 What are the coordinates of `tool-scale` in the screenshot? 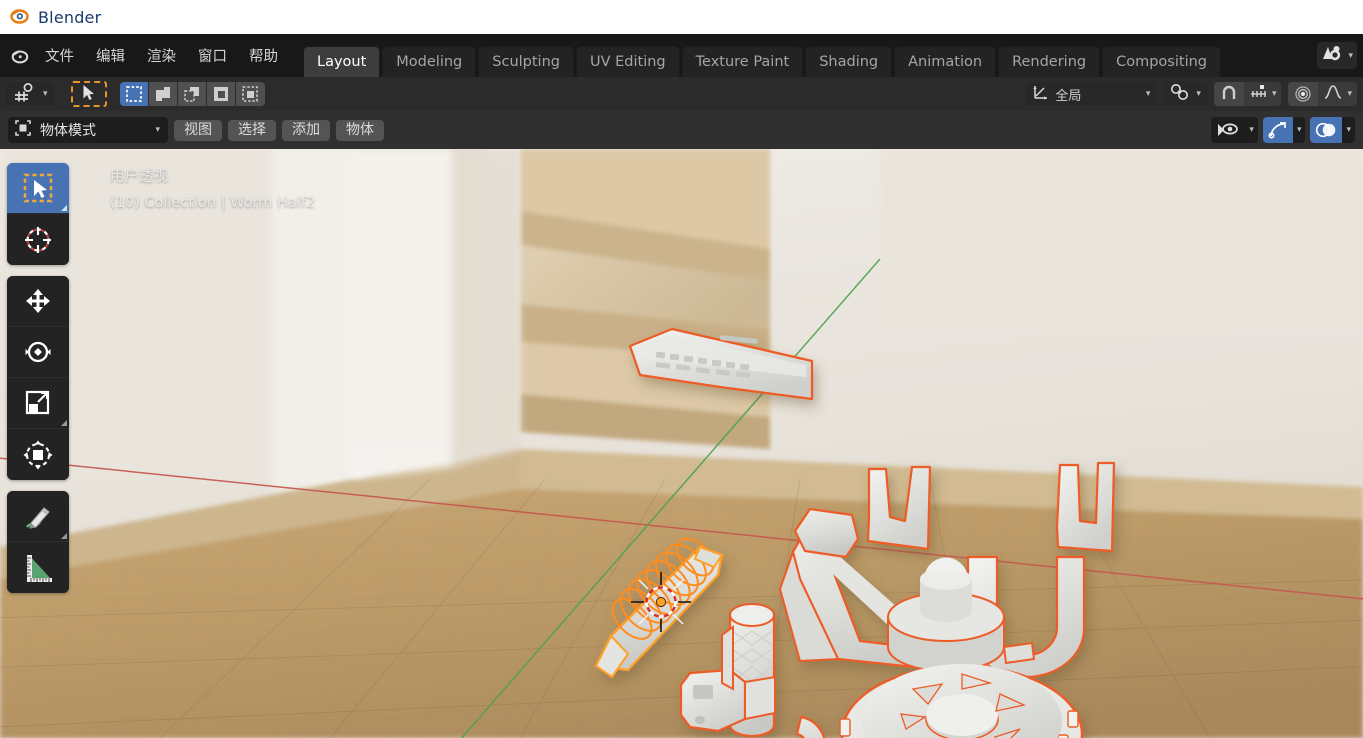 It's located at (38, 403).